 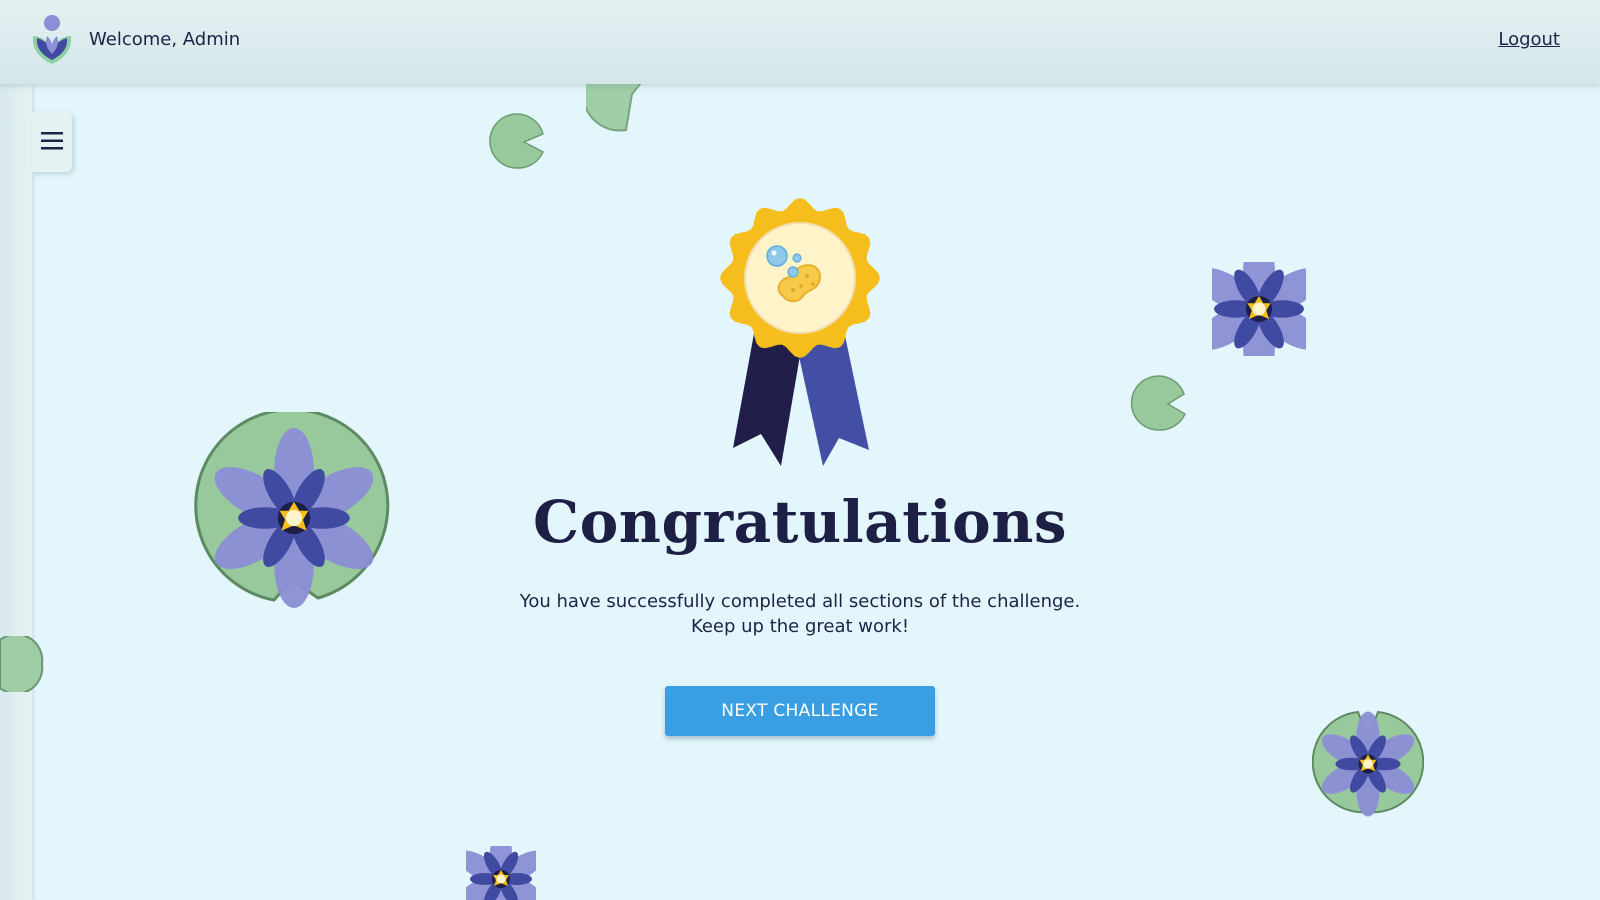 I want to click on sidebar-panel, so click(x=16, y=492).